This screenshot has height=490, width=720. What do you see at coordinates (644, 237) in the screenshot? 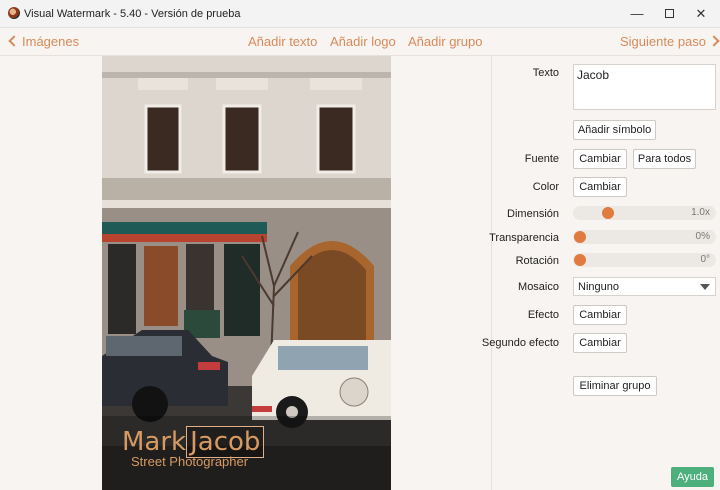
I see `transparency-slider: 0%` at bounding box center [644, 237].